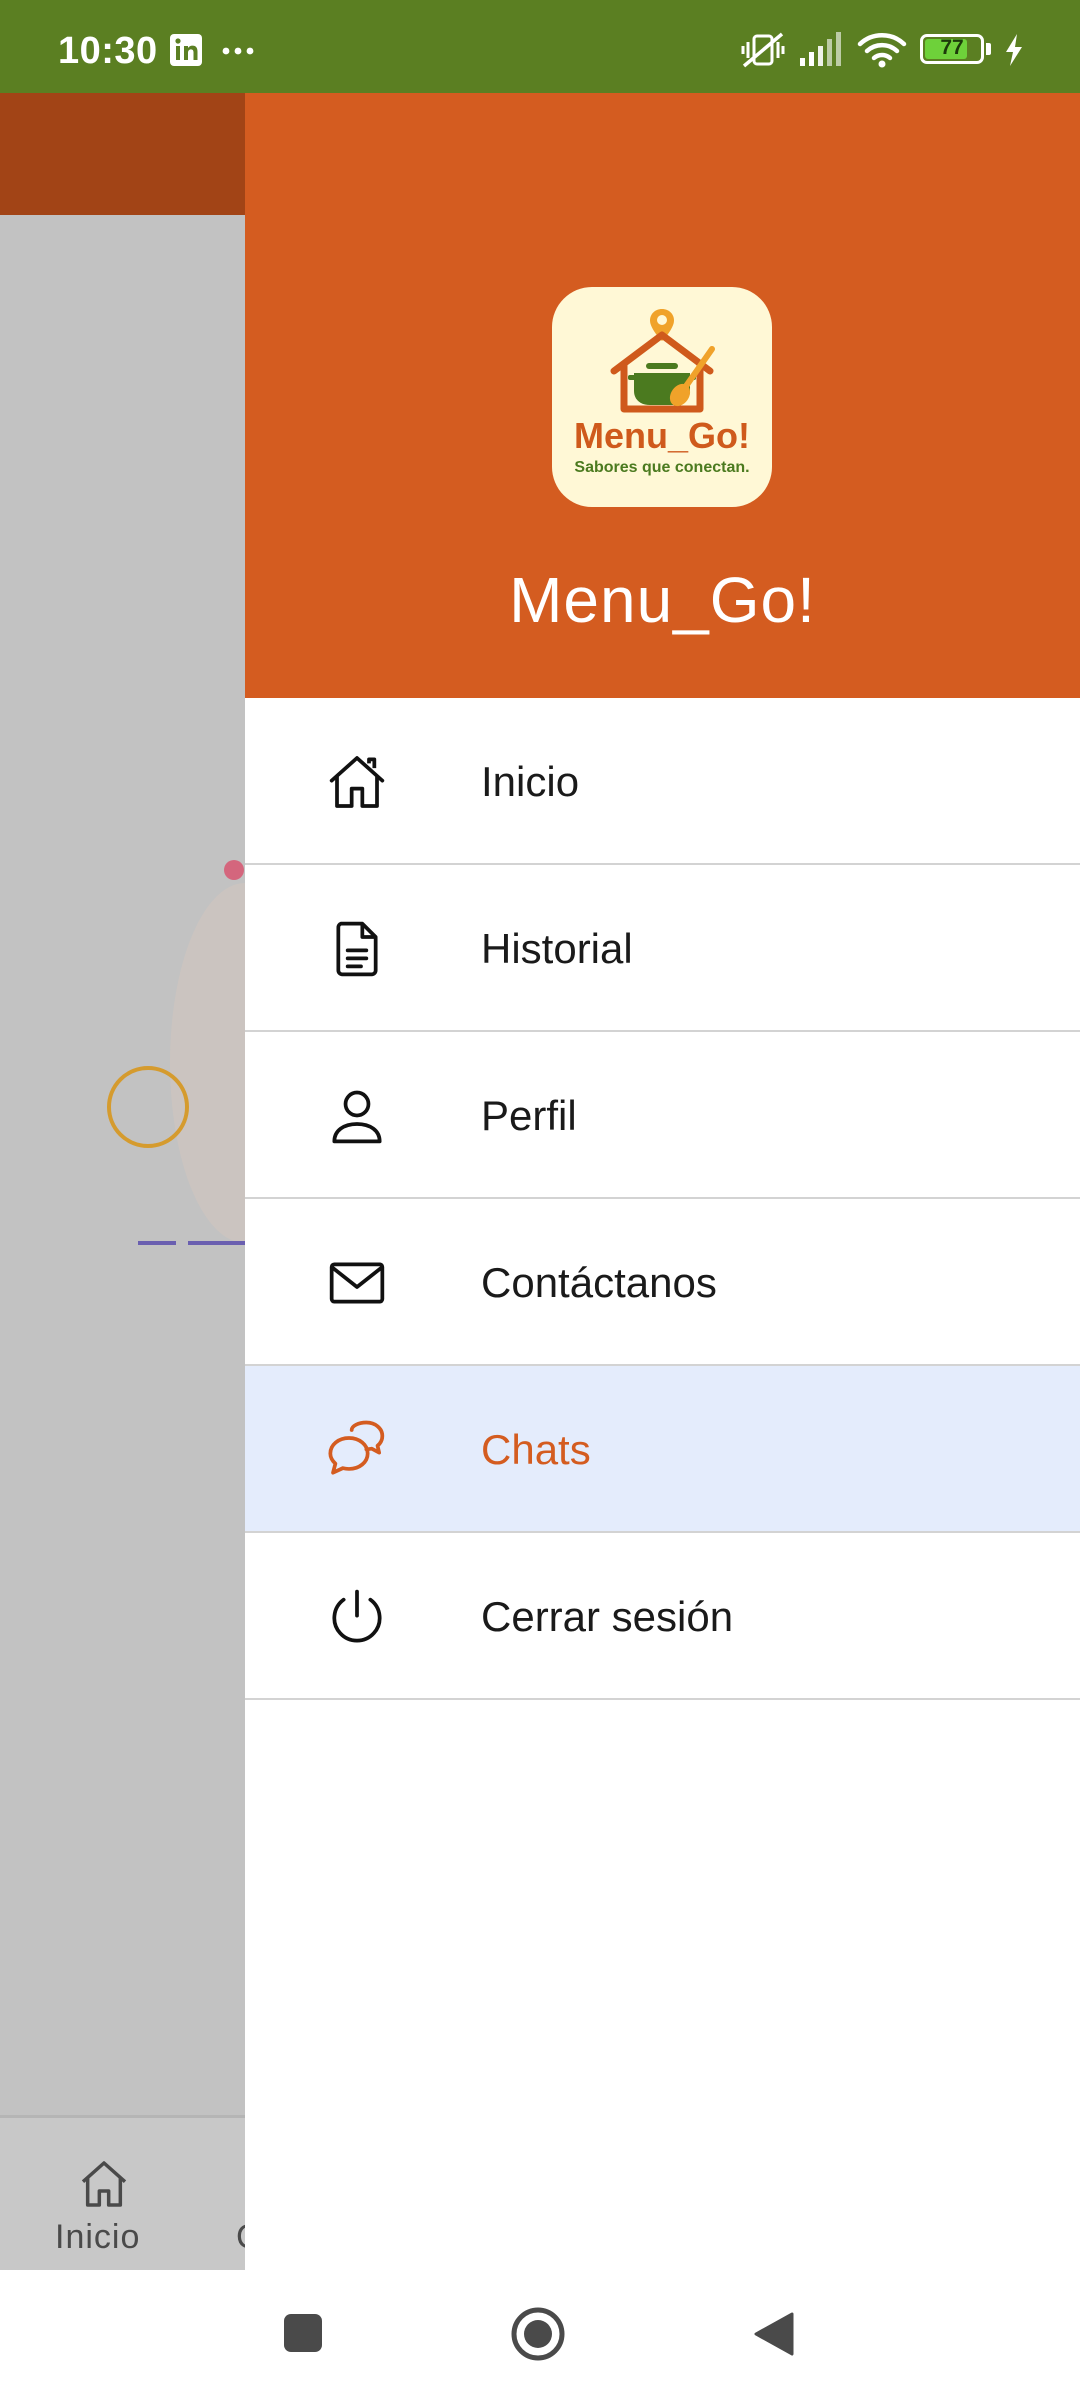 Image resolution: width=1080 pixels, height=2400 pixels. Describe the element at coordinates (662, 600) in the screenshot. I see `drawer-app-title: Menu_Go!` at that location.